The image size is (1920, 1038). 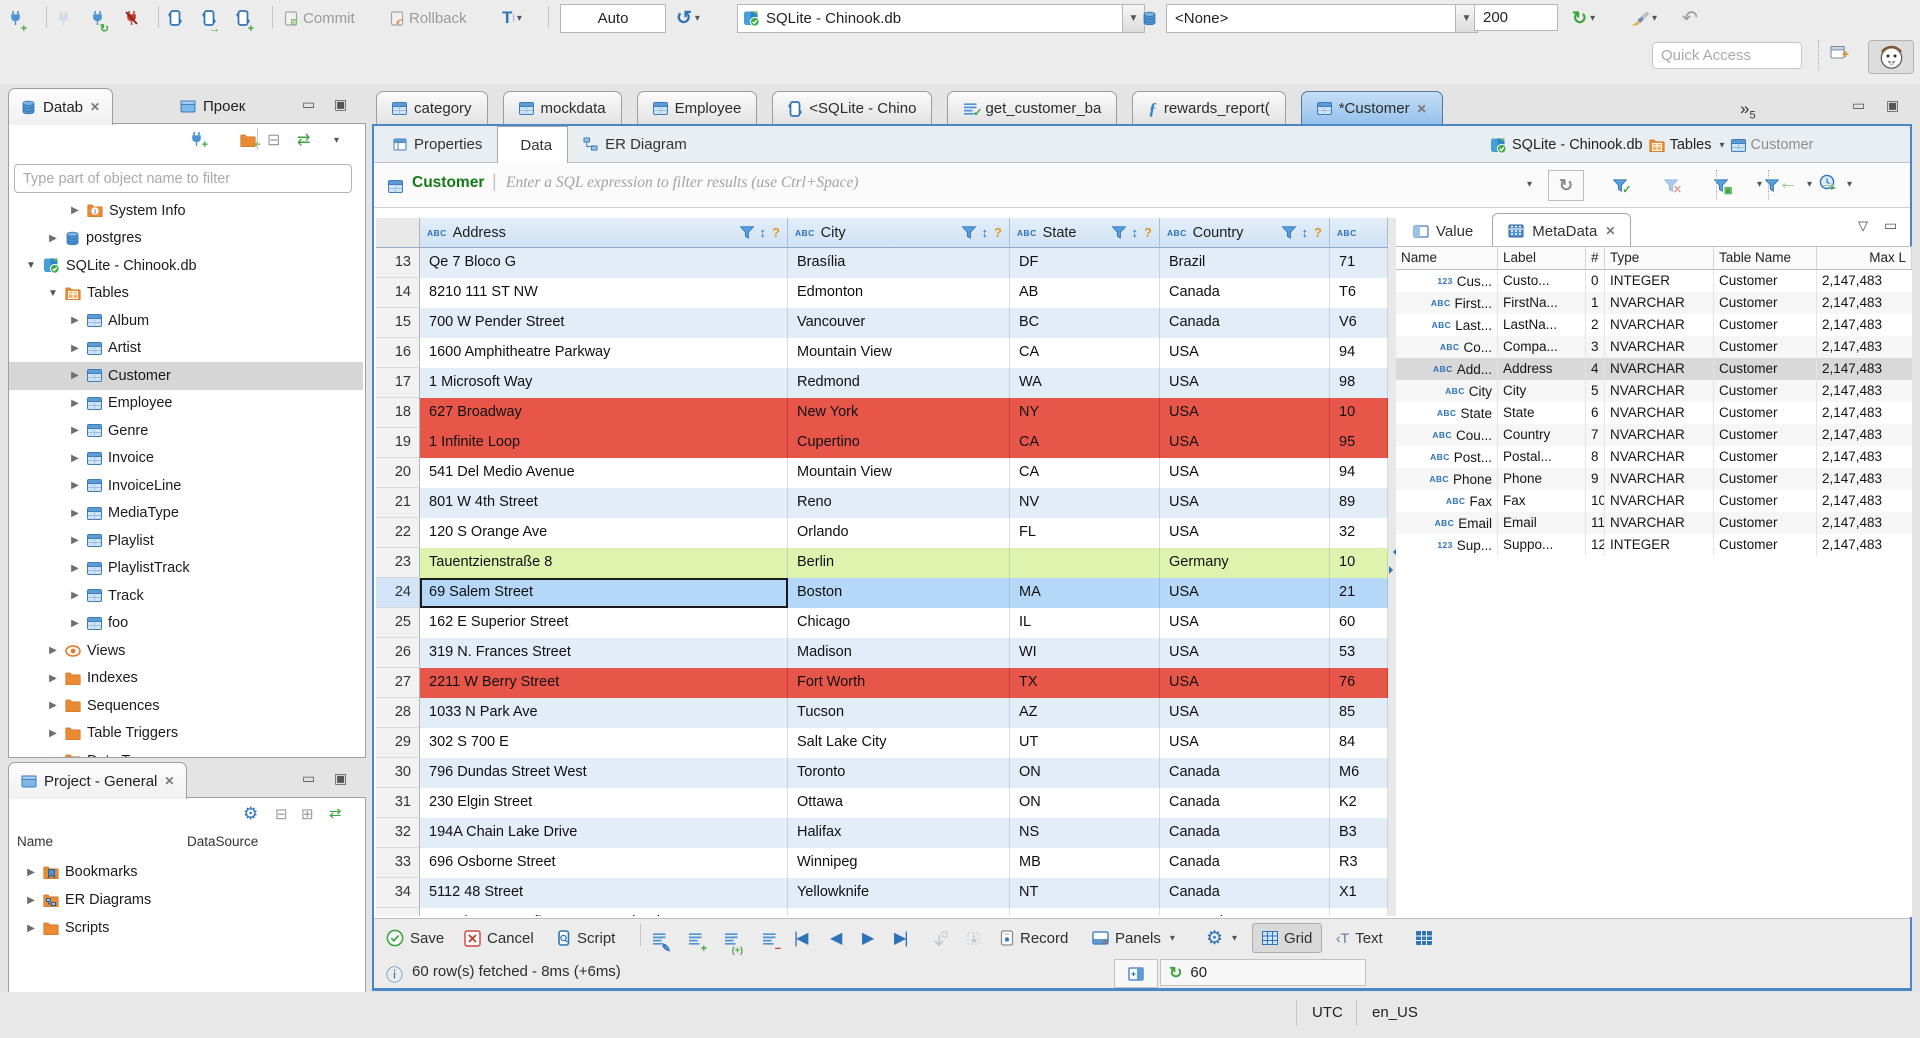 What do you see at coordinates (1659, 545) in the screenshot?
I see `md-type: INTEGER` at bounding box center [1659, 545].